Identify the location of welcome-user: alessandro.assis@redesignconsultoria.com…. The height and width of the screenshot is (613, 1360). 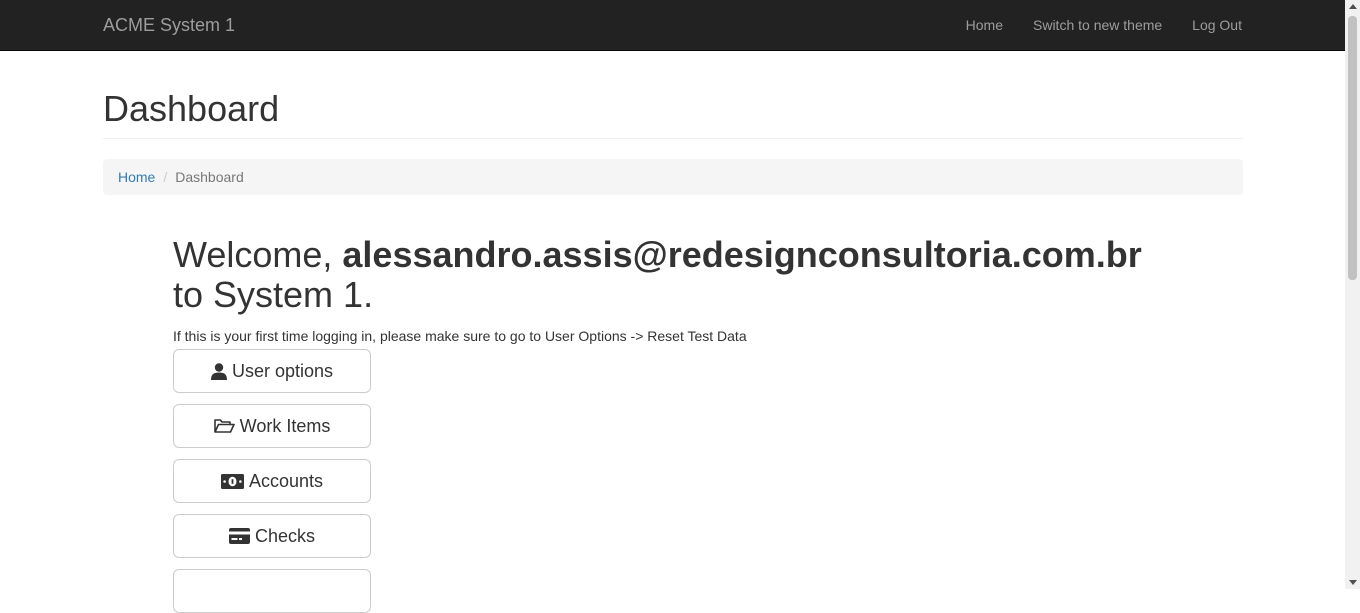
(742, 254).